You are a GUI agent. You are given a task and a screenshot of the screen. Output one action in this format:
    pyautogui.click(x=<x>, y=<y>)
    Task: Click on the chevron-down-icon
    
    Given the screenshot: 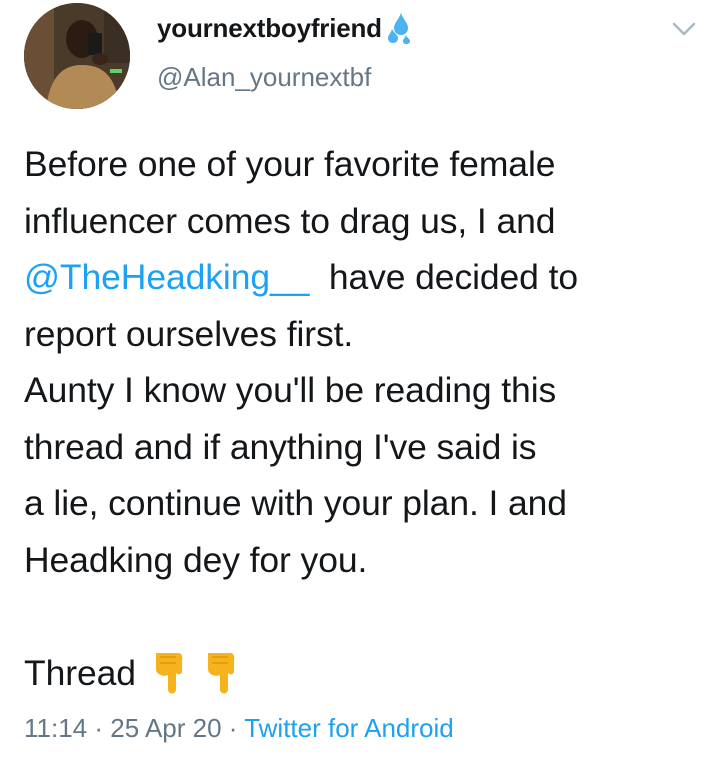 What is the action you would take?
    pyautogui.click(x=684, y=29)
    